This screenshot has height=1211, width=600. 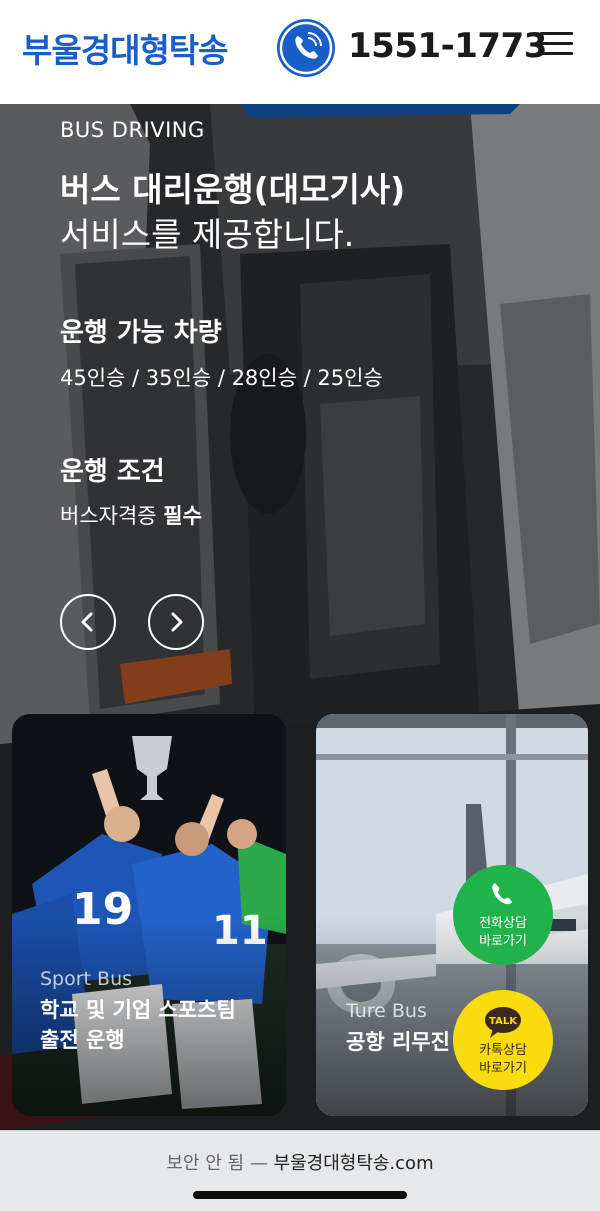 What do you see at coordinates (300, 1195) in the screenshot?
I see `home-indicator` at bounding box center [300, 1195].